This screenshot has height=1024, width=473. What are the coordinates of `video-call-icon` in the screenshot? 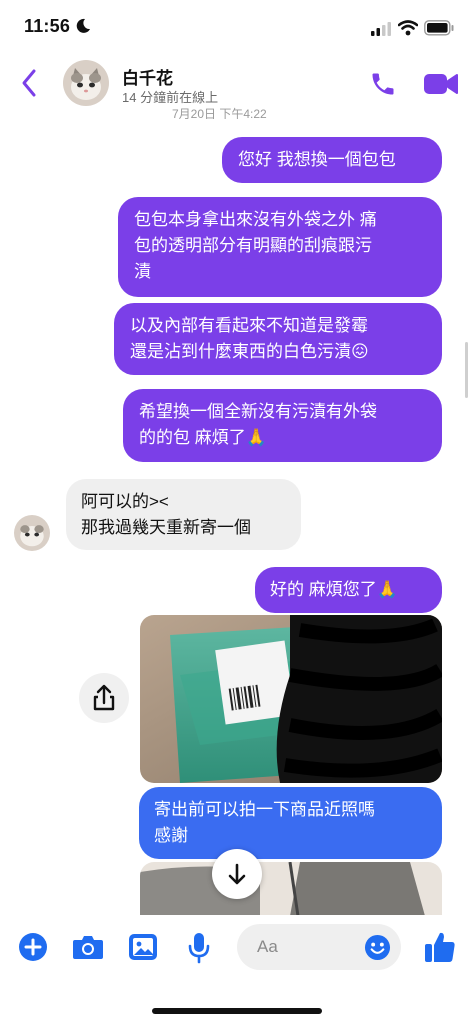 It's located at (441, 84).